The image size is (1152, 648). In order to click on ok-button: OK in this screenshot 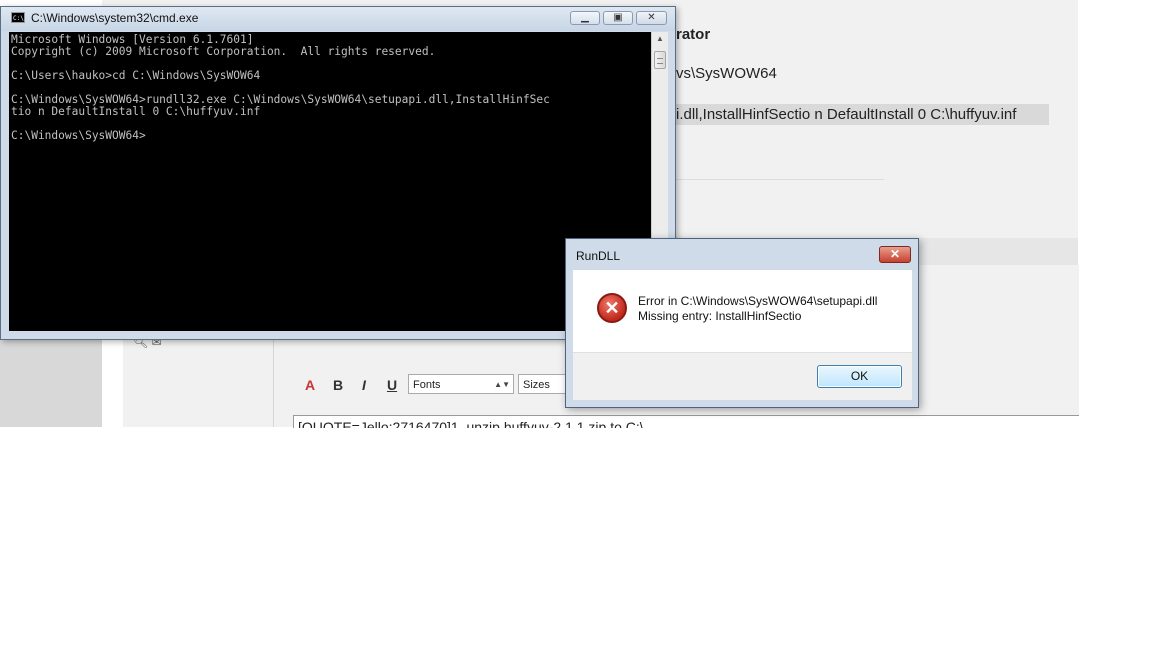, I will do `click(859, 376)`.